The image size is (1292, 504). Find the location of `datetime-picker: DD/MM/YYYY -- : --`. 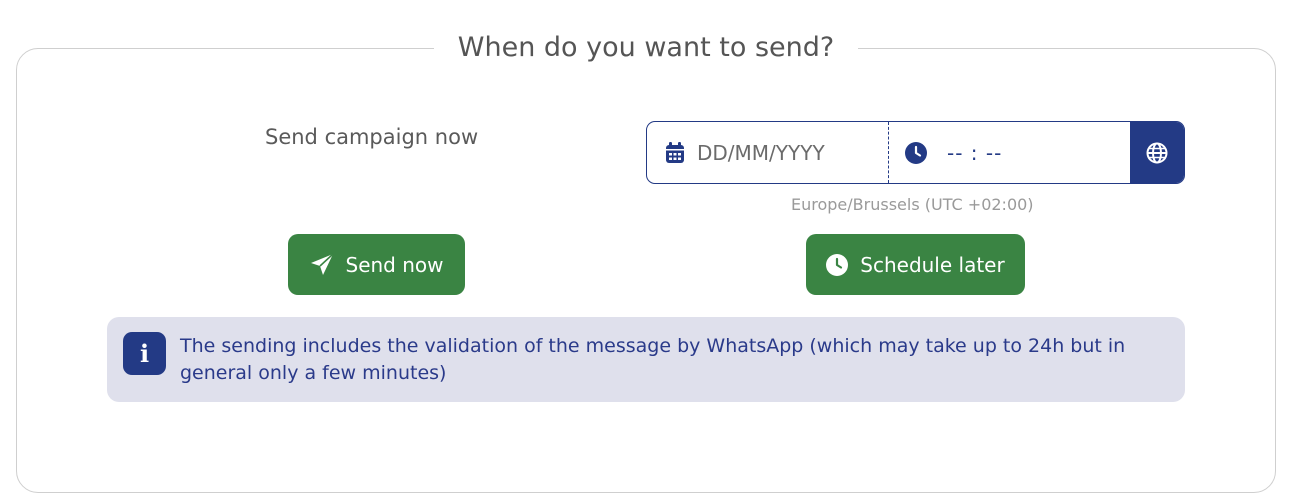

datetime-picker: DD/MM/YYYY -- : -- is located at coordinates (915, 152).